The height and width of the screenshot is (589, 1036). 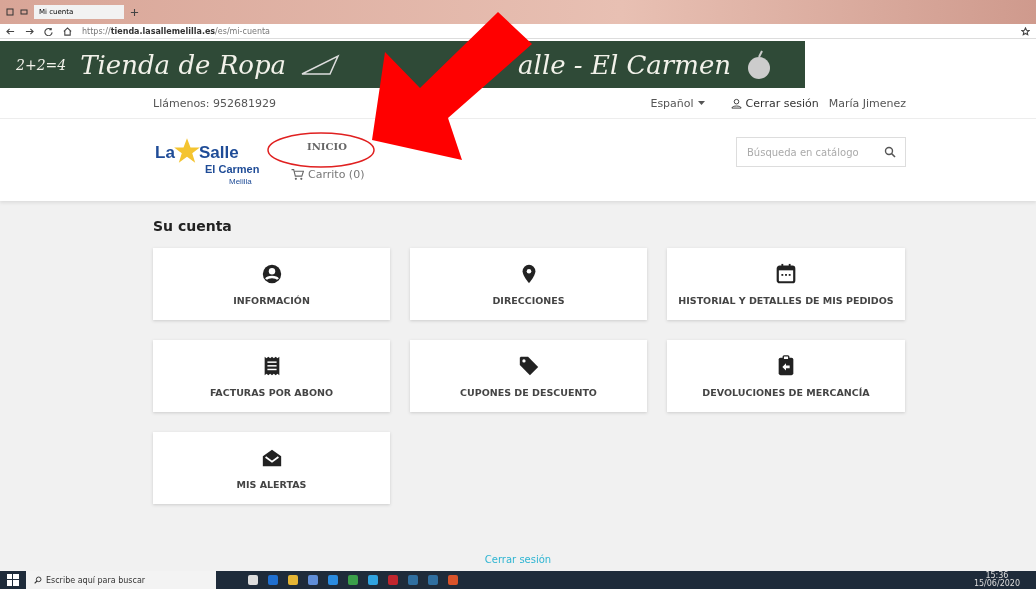 What do you see at coordinates (786, 300) in the screenshot?
I see `card-label: HISTORIAL Y DETALLES DE MIS PEDIDOS` at bounding box center [786, 300].